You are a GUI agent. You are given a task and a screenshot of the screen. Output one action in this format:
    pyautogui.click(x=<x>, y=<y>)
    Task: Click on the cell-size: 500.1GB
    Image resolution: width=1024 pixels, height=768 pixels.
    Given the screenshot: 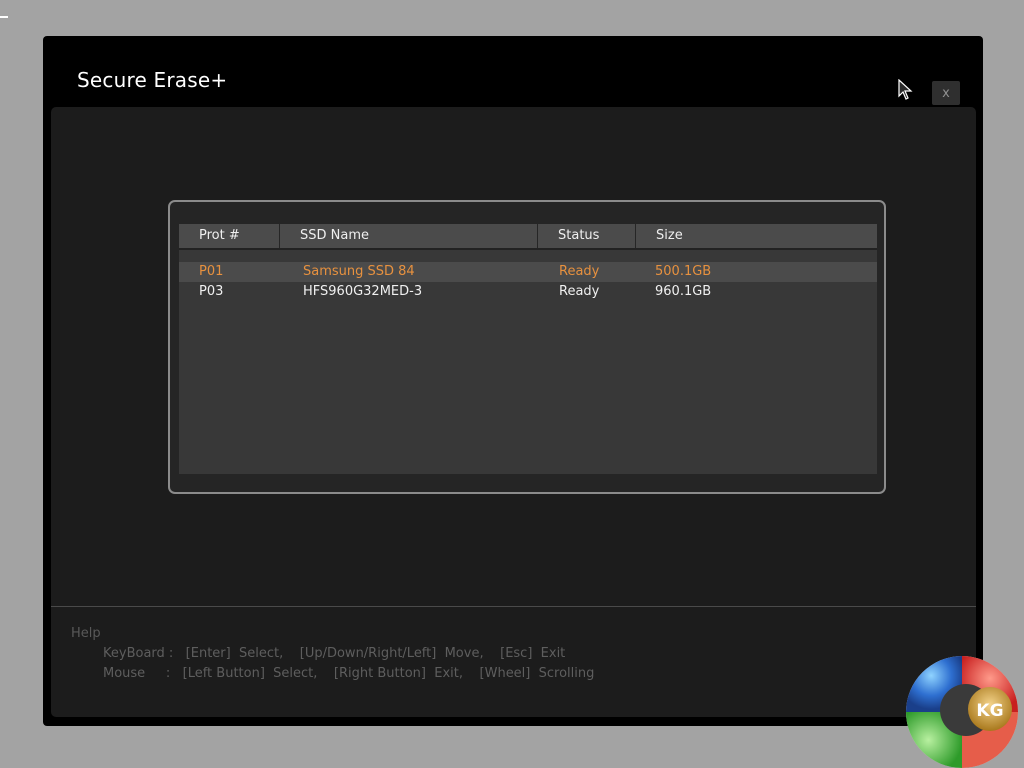 What is the action you would take?
    pyautogui.click(x=683, y=271)
    